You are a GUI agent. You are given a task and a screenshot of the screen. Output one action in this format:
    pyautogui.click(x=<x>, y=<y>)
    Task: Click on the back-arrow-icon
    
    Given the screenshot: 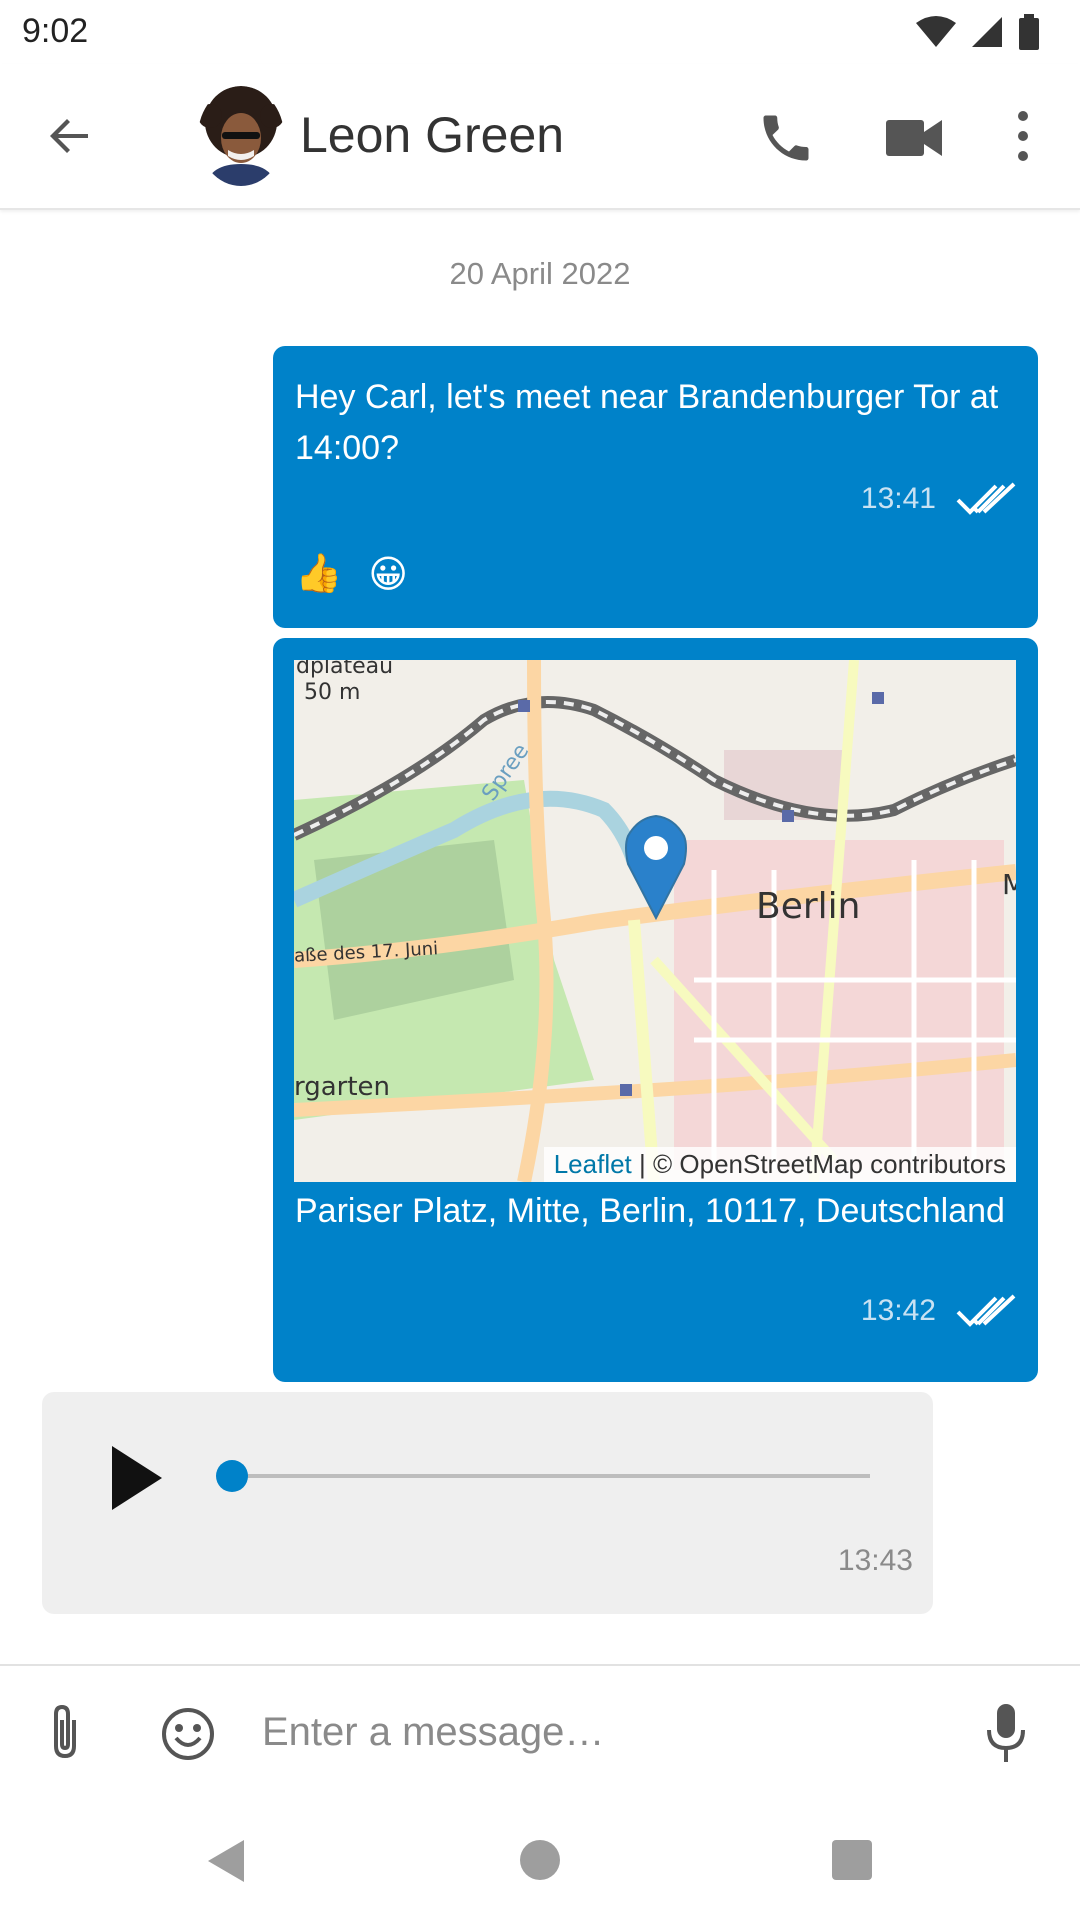 What is the action you would take?
    pyautogui.click(x=70, y=136)
    